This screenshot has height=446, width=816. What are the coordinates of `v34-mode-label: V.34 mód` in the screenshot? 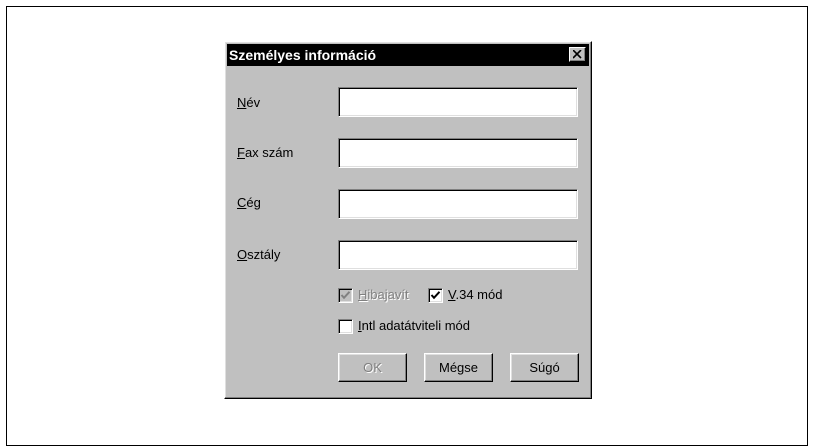 It's located at (475, 295).